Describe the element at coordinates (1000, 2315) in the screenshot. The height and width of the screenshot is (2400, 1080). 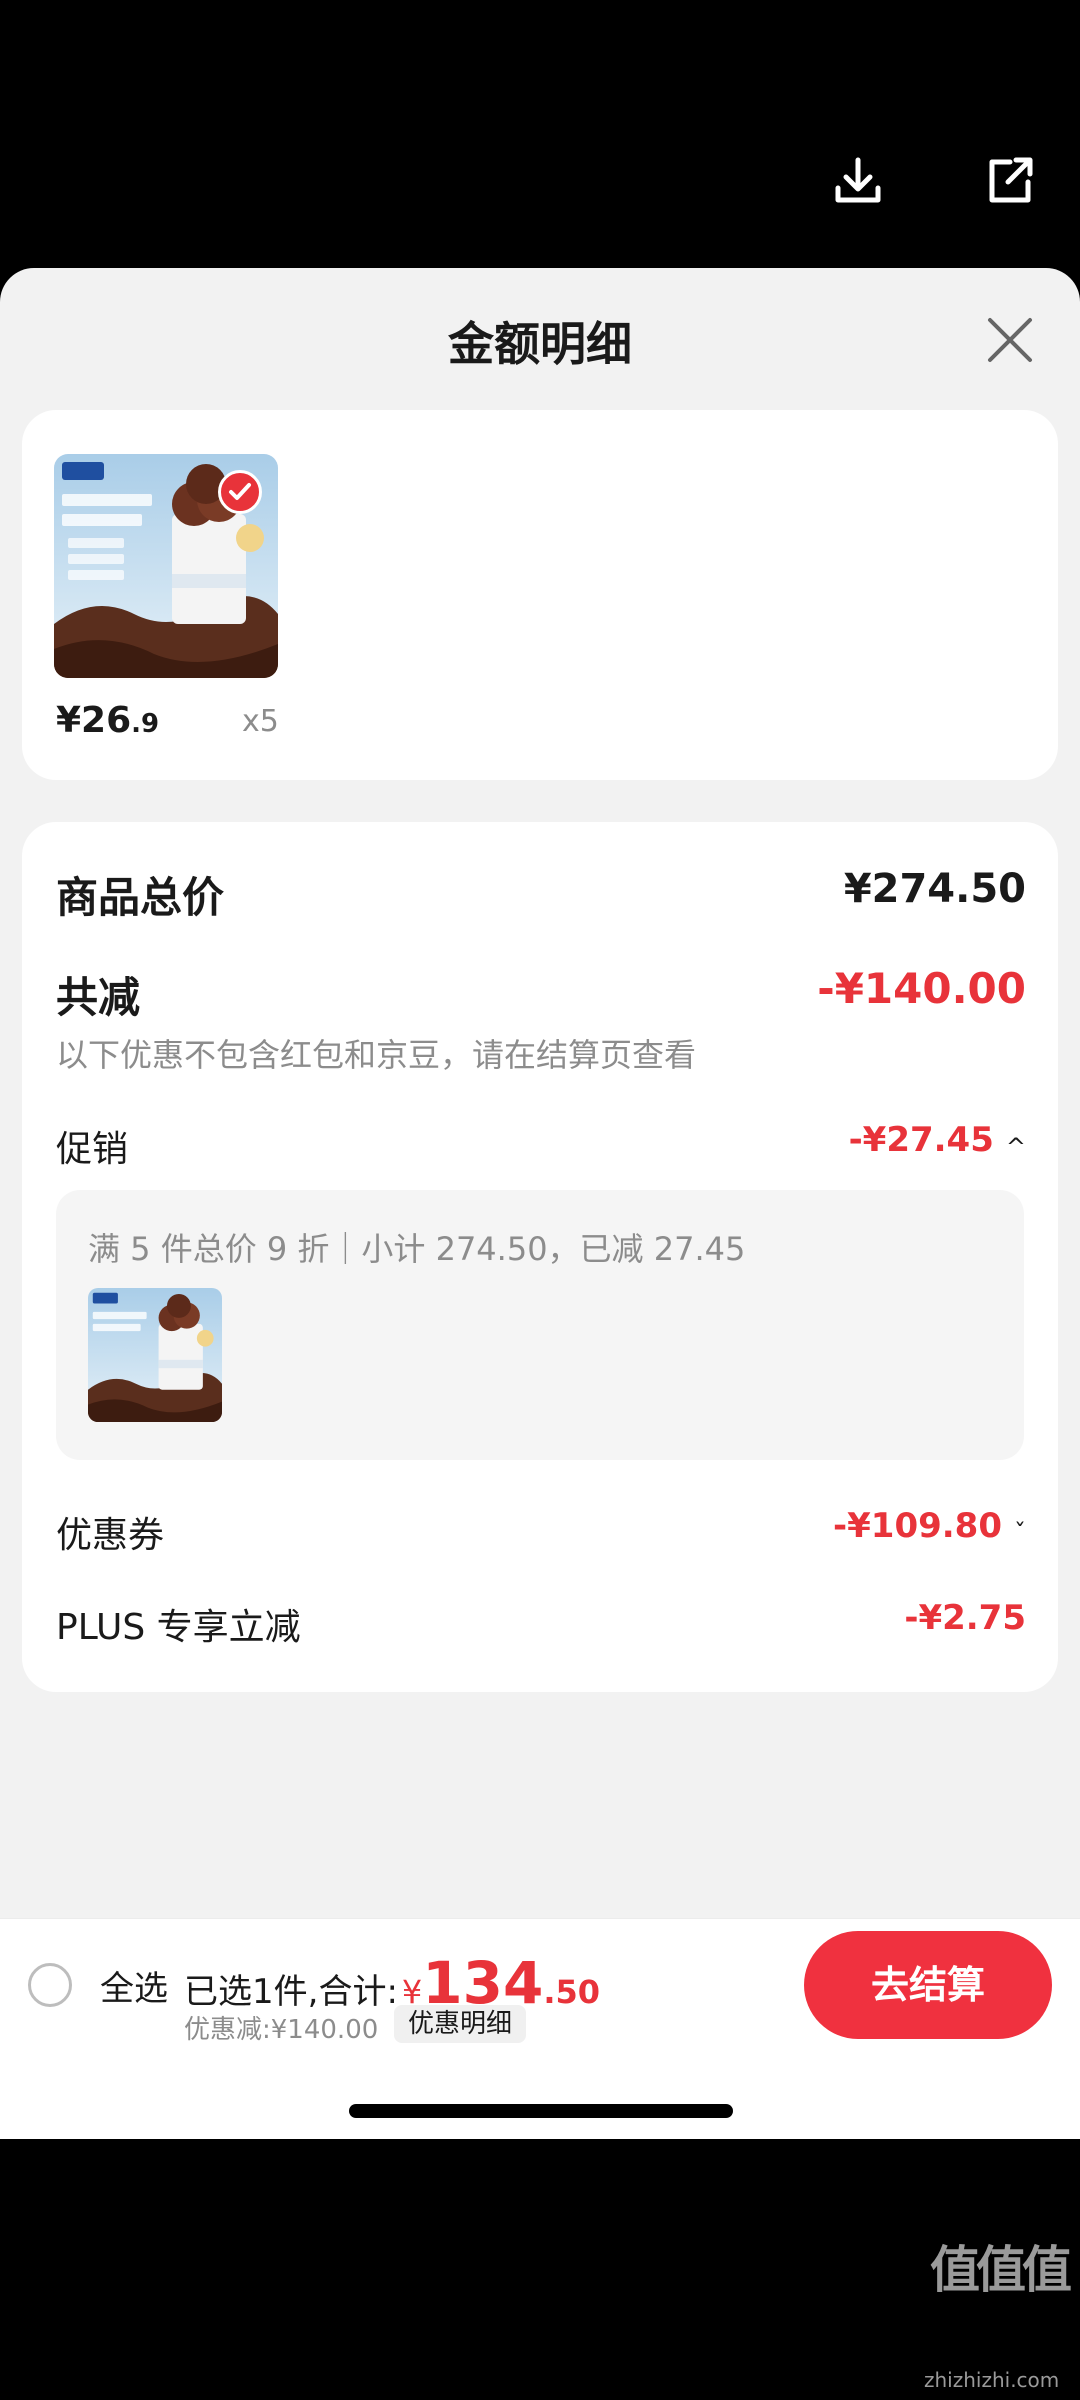
I see `site-watermark: 值值值 zhizhizhi.com` at that location.